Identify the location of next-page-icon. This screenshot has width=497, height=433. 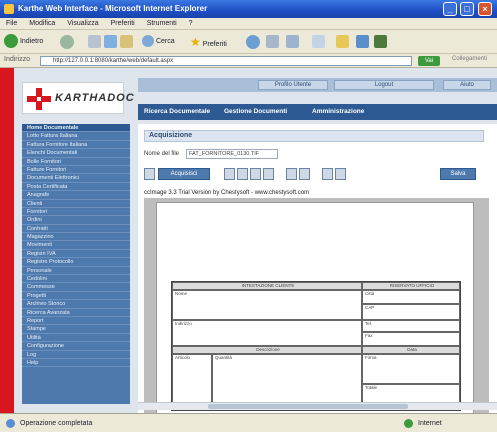
(340, 174).